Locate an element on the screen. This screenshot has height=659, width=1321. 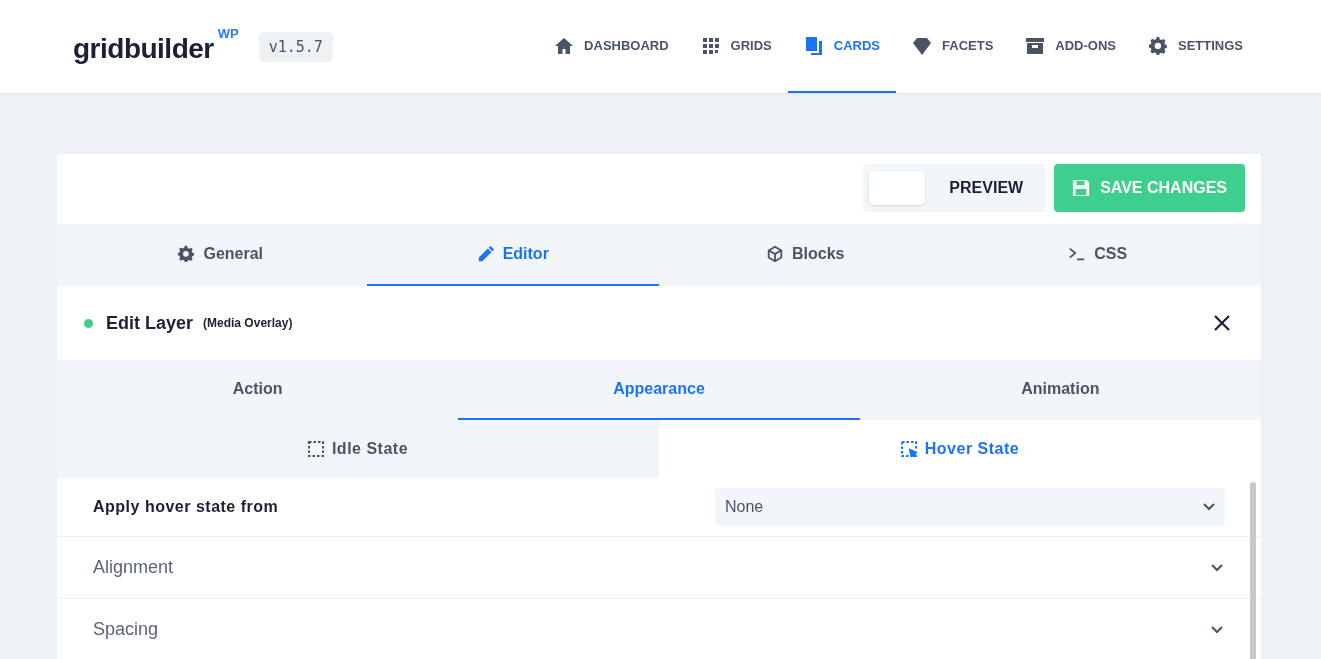
tab: General is located at coordinates (220, 255).